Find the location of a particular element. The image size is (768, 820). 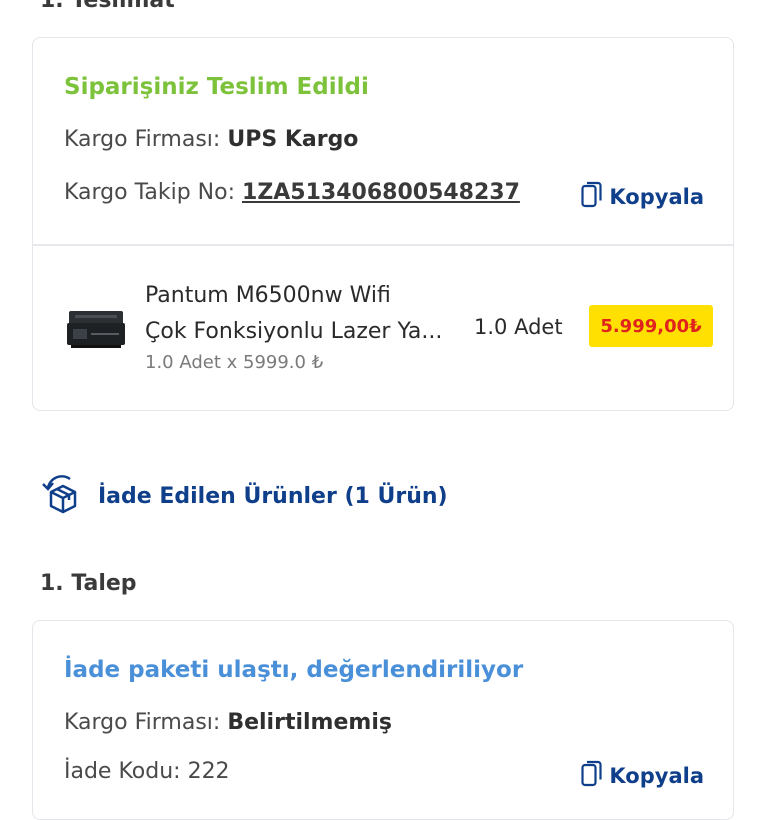

return-box-icon is located at coordinates (61, 496).